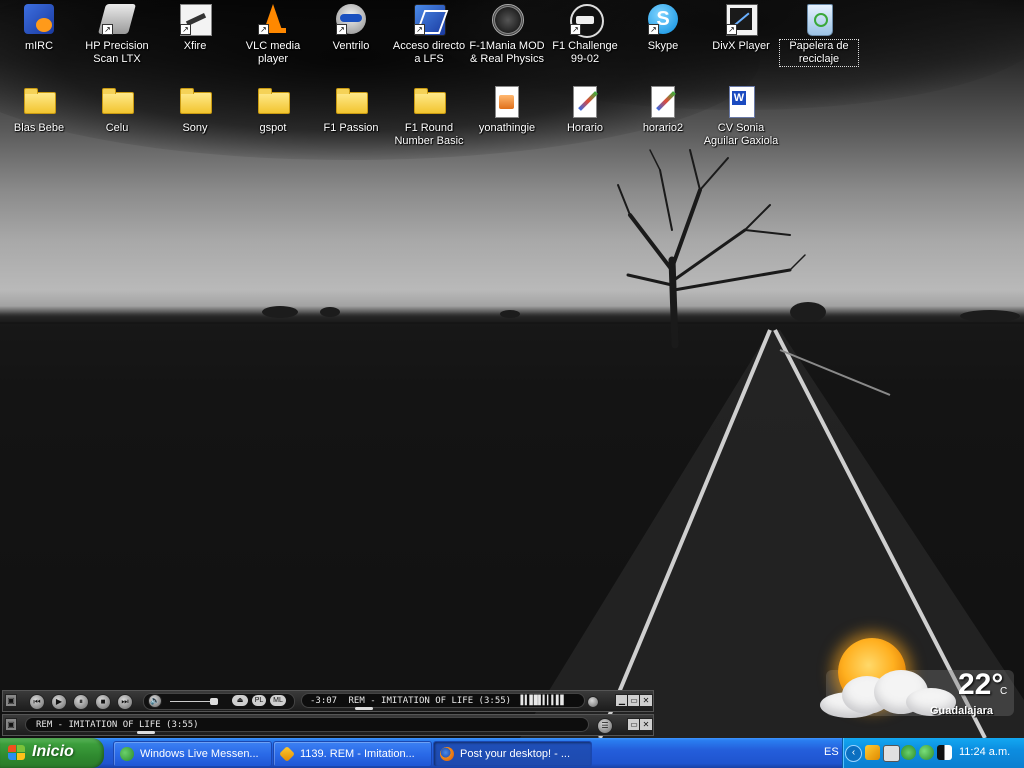  Describe the element at coordinates (926, 752) in the screenshot. I see `messenger-tray-icon` at that location.